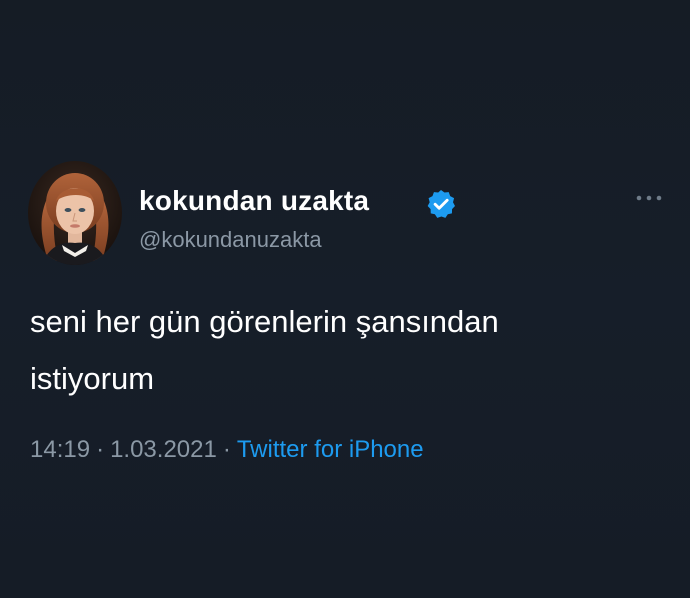  What do you see at coordinates (649, 198) in the screenshot?
I see `more-options-icon` at bounding box center [649, 198].